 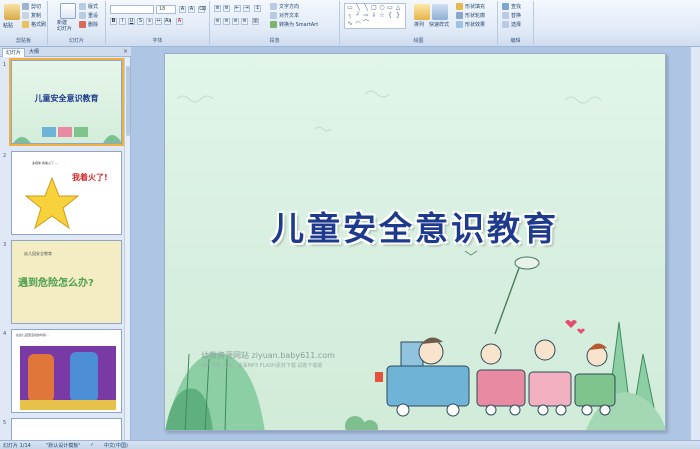 I want to click on bullets-button: ≡, so click(x=217, y=8).